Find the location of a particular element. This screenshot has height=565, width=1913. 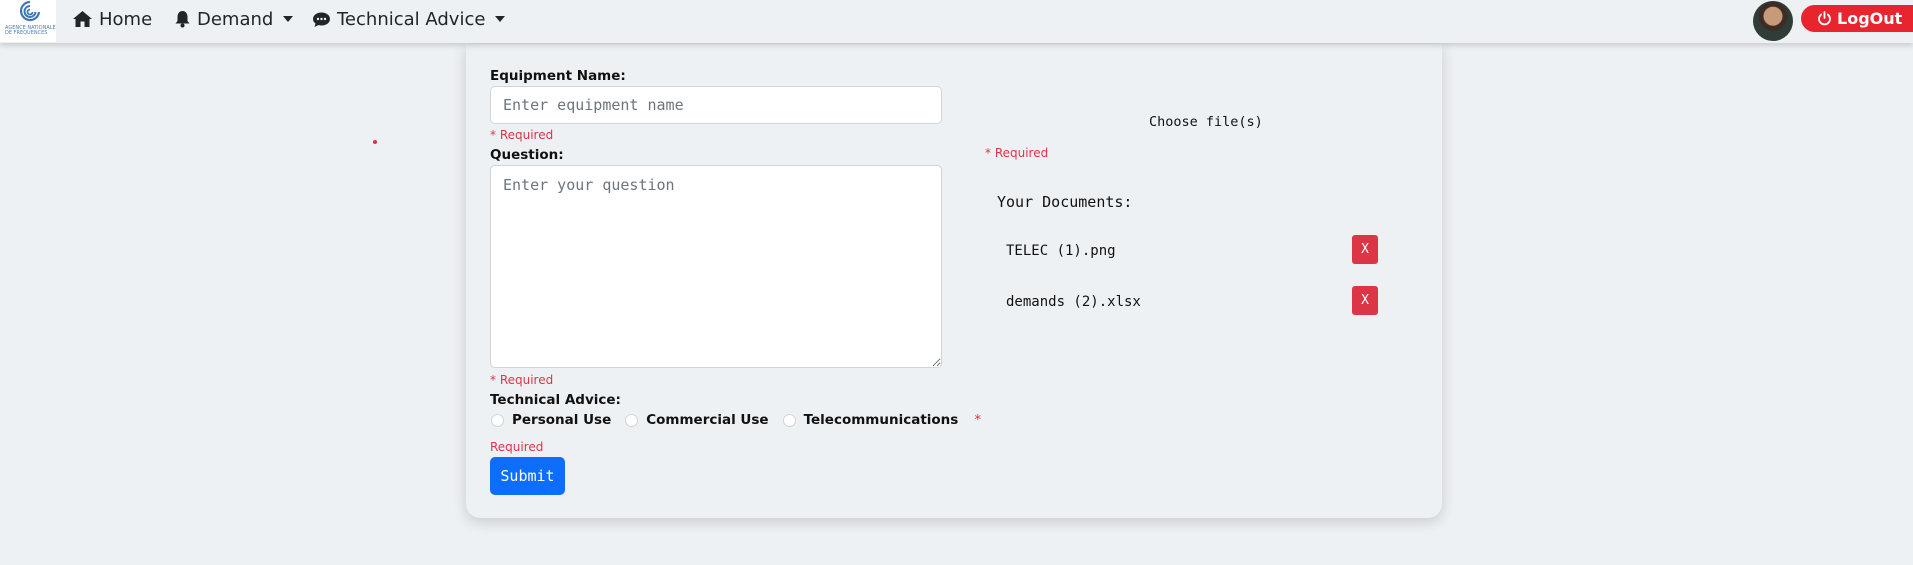

home-icon is located at coordinates (82, 19).